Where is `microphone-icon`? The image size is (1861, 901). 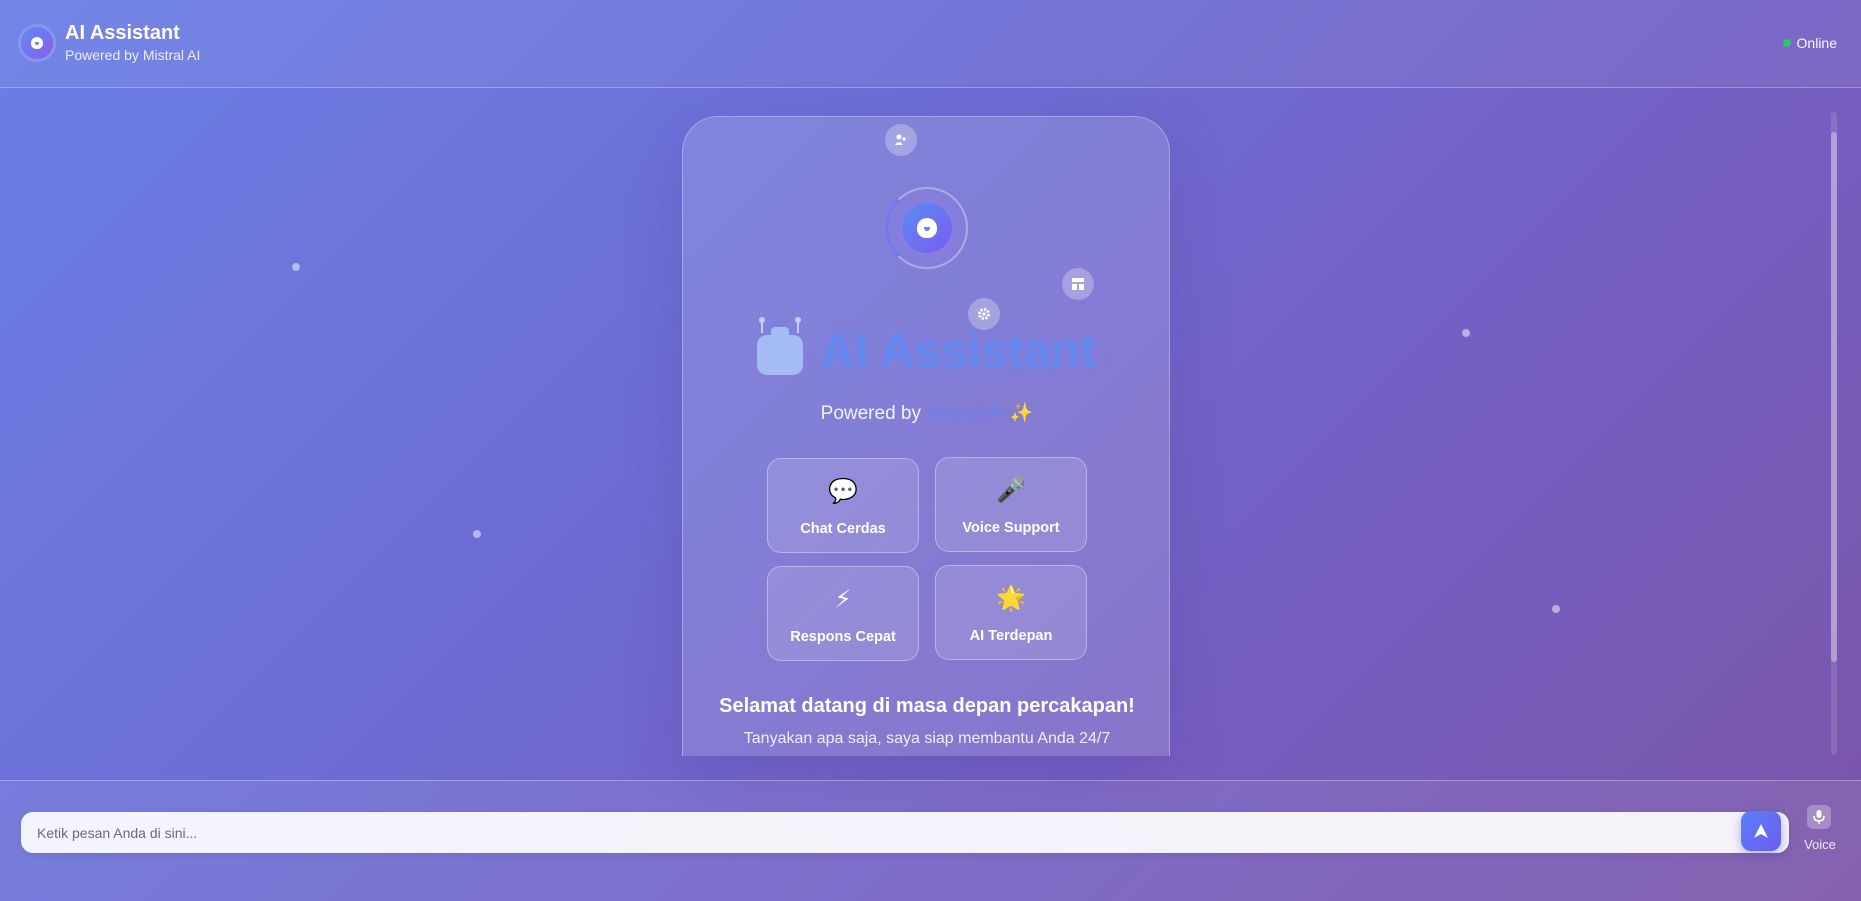 microphone-icon is located at coordinates (1819, 817).